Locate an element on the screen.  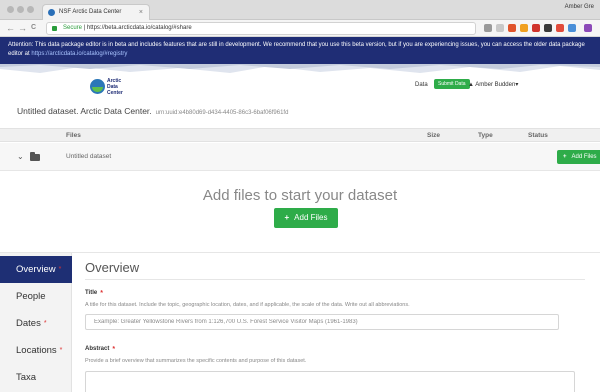
arctic-data-center-logo: Arctic Data Center is located at coordinates (120, 87).